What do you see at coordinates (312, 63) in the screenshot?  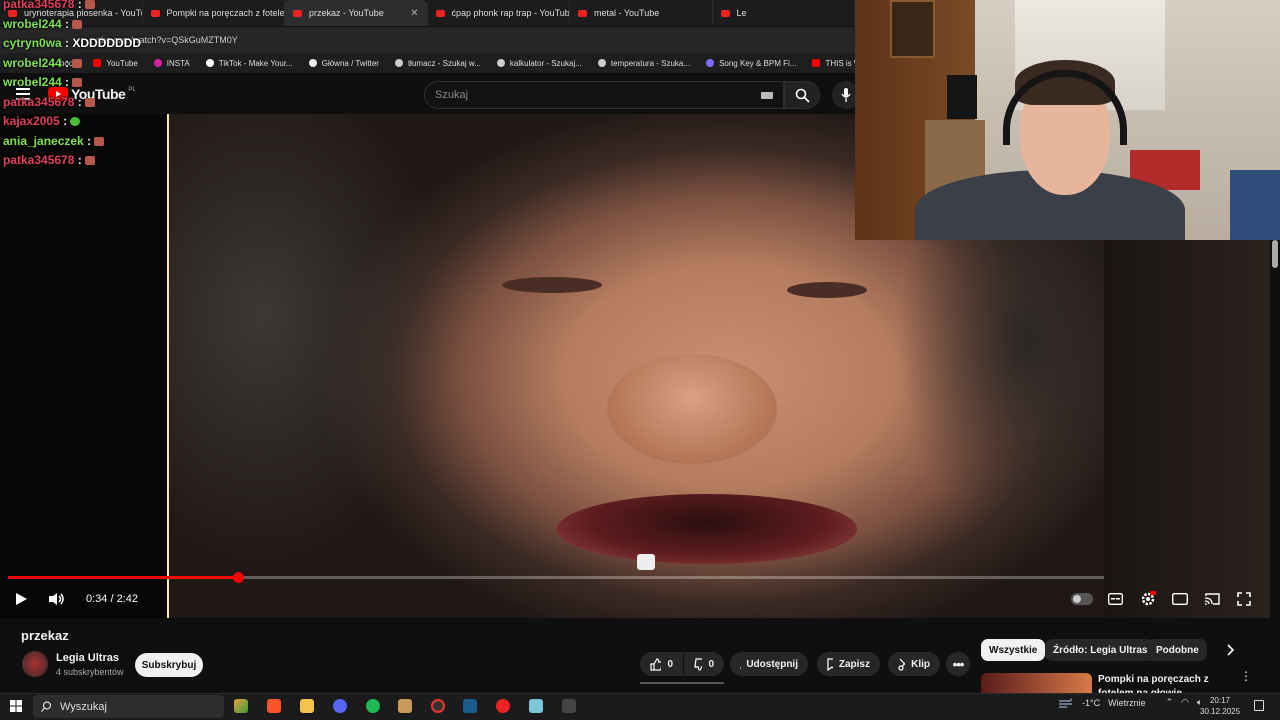 I see `x-icon` at bounding box center [312, 63].